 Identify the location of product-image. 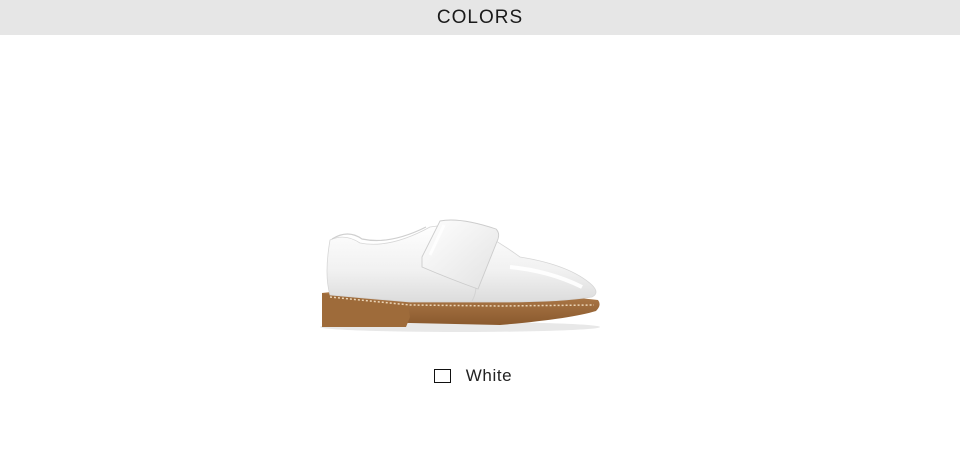
(460, 275).